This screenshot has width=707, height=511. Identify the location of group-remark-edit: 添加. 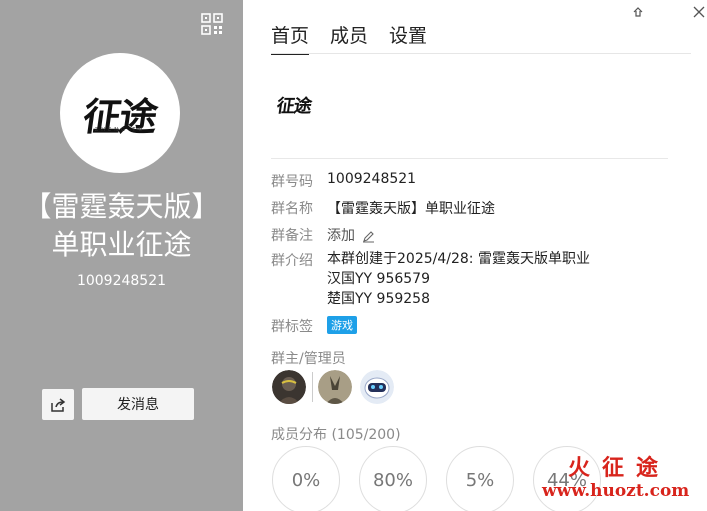
(351, 235).